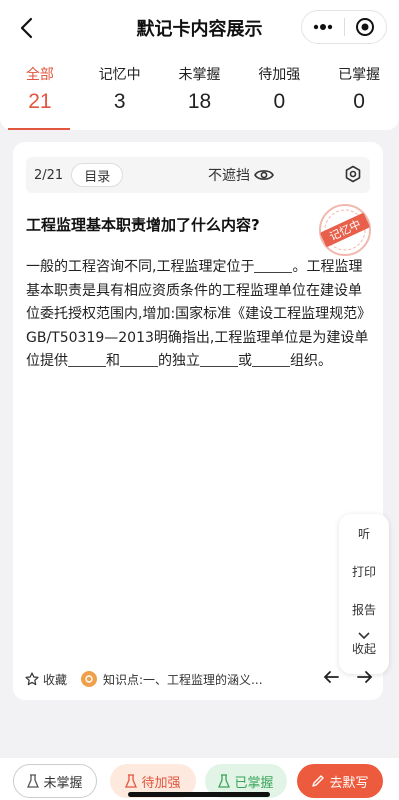 The width and height of the screenshot is (399, 800). Describe the element at coordinates (245, 361) in the screenshot. I see `content-text: 或` at that location.